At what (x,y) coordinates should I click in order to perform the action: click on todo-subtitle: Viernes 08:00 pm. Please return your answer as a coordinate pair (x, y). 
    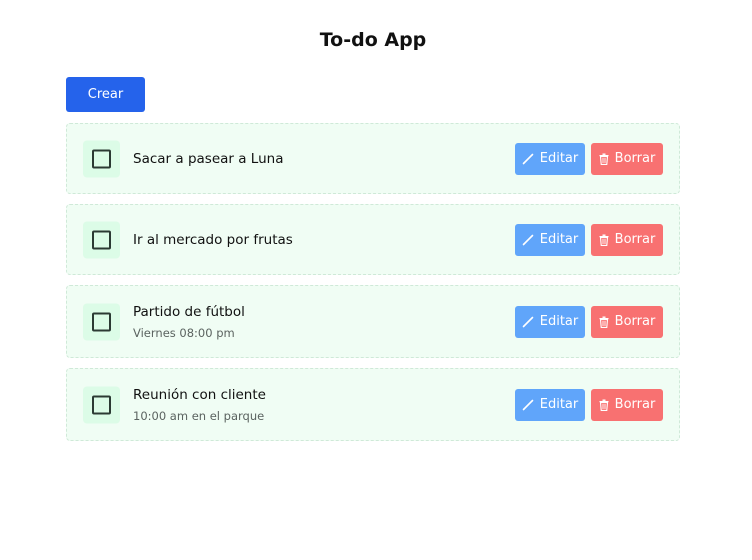
    Looking at the image, I should click on (184, 333).